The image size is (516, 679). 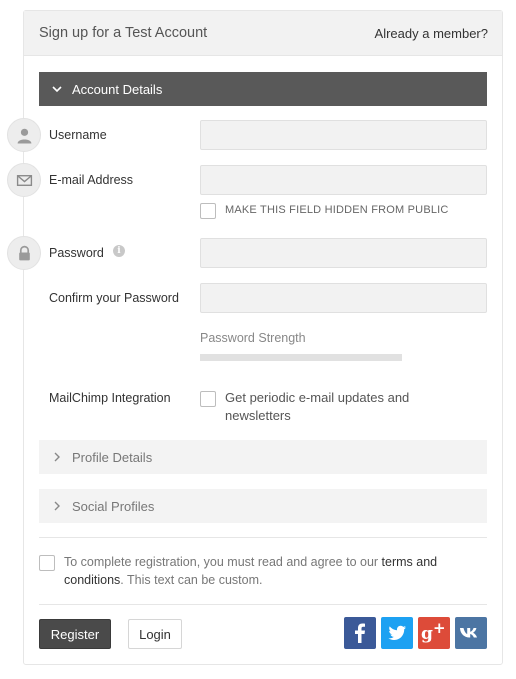 What do you see at coordinates (110, 398) in the screenshot?
I see `mailchimp-label: MailChimp Integration` at bounding box center [110, 398].